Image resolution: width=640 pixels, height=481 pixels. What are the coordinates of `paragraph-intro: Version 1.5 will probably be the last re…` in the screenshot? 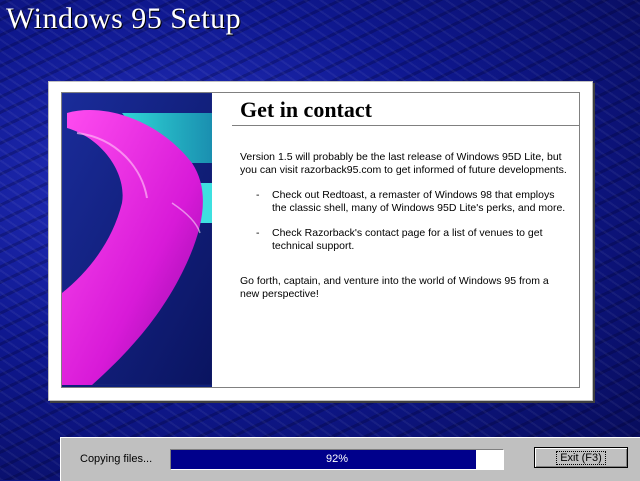 It's located at (403, 163).